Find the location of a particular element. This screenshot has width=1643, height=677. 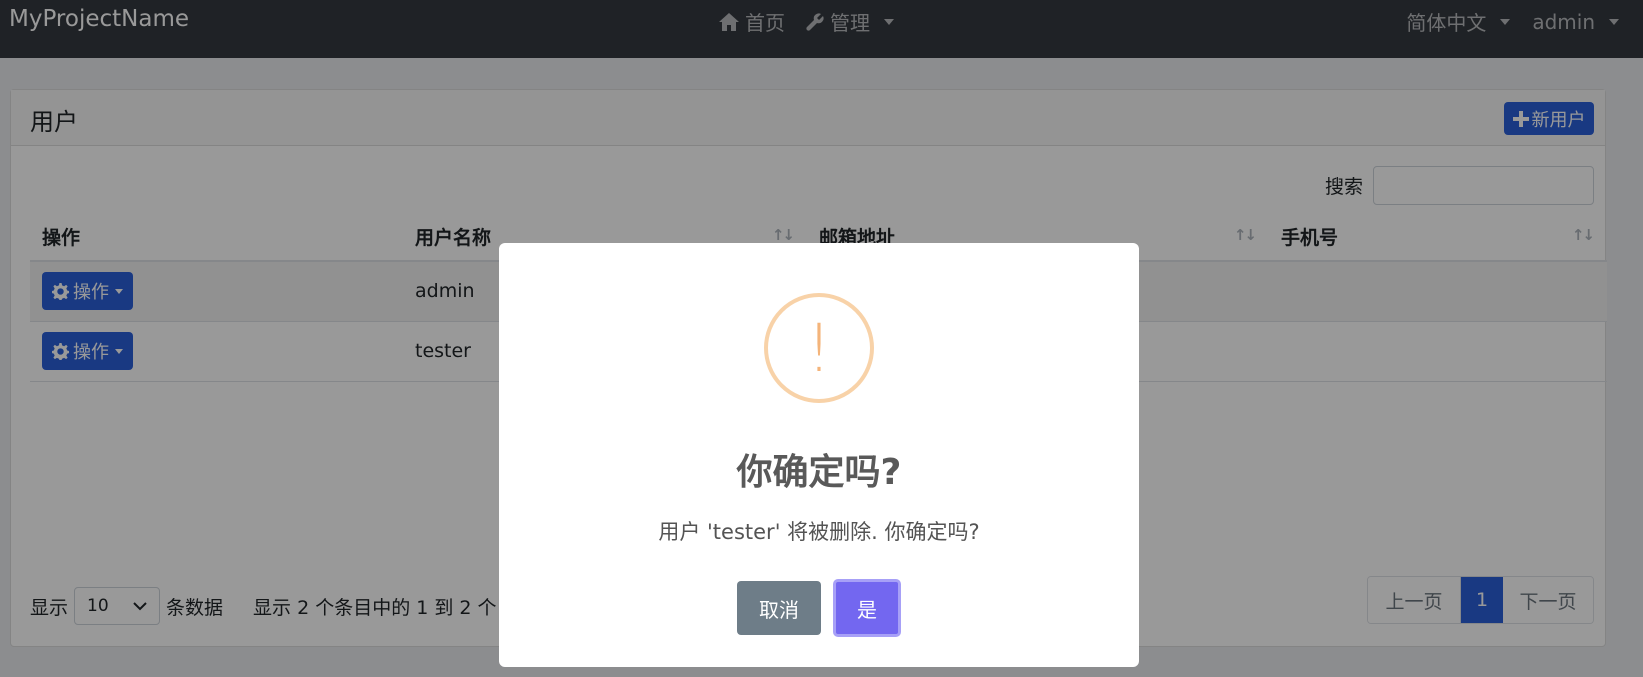

dialog-actions: 取消 是 is located at coordinates (819, 608).